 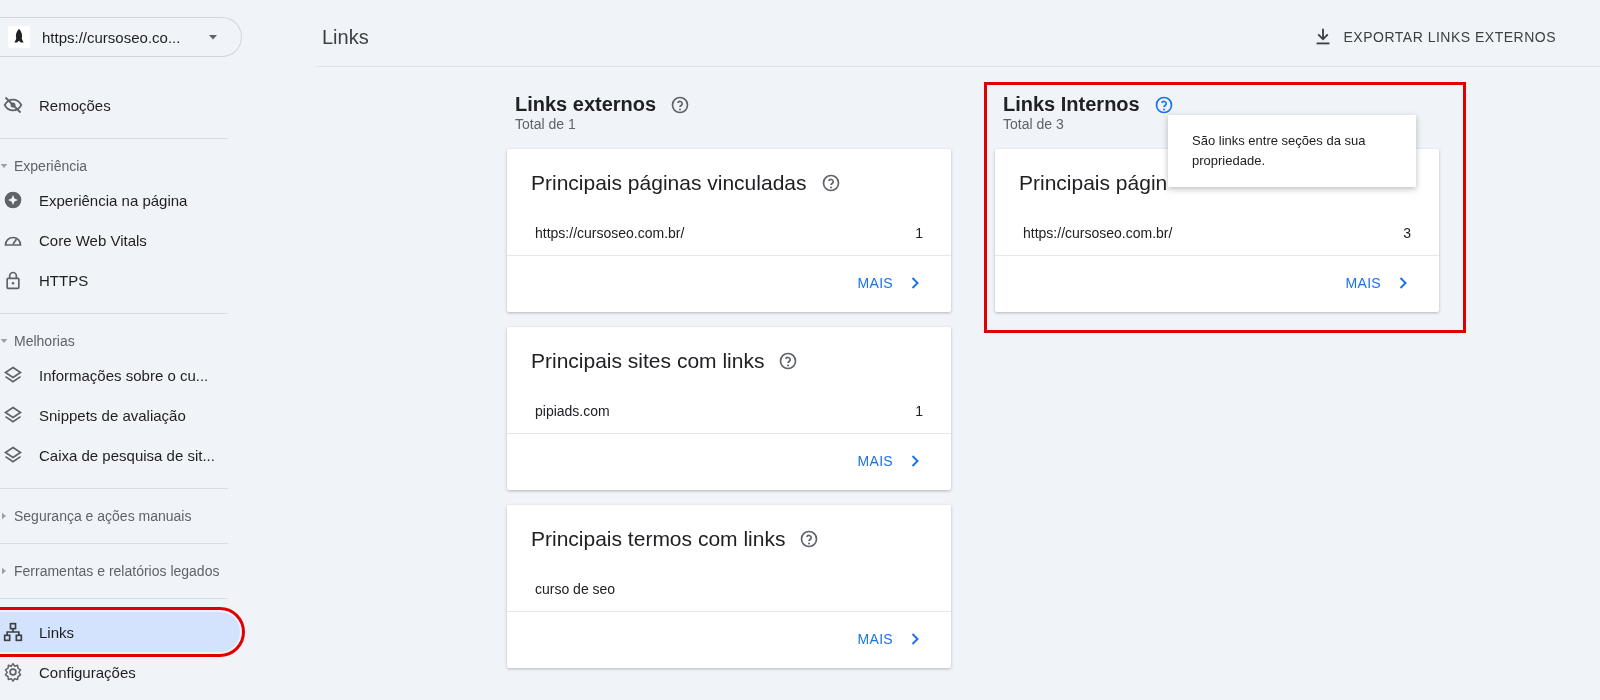 What do you see at coordinates (545, 124) in the screenshot?
I see `total-count: Total de 1` at bounding box center [545, 124].